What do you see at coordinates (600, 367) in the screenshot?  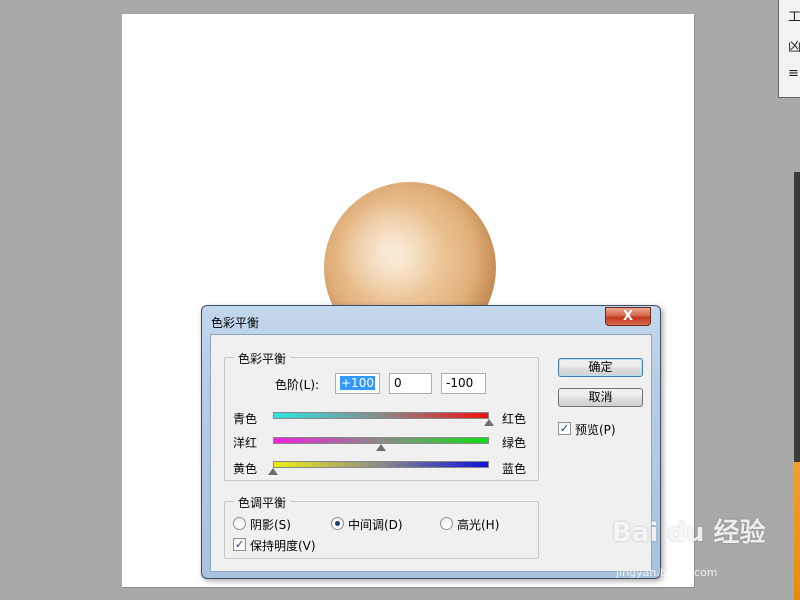 I see `ok-button: 确定` at bounding box center [600, 367].